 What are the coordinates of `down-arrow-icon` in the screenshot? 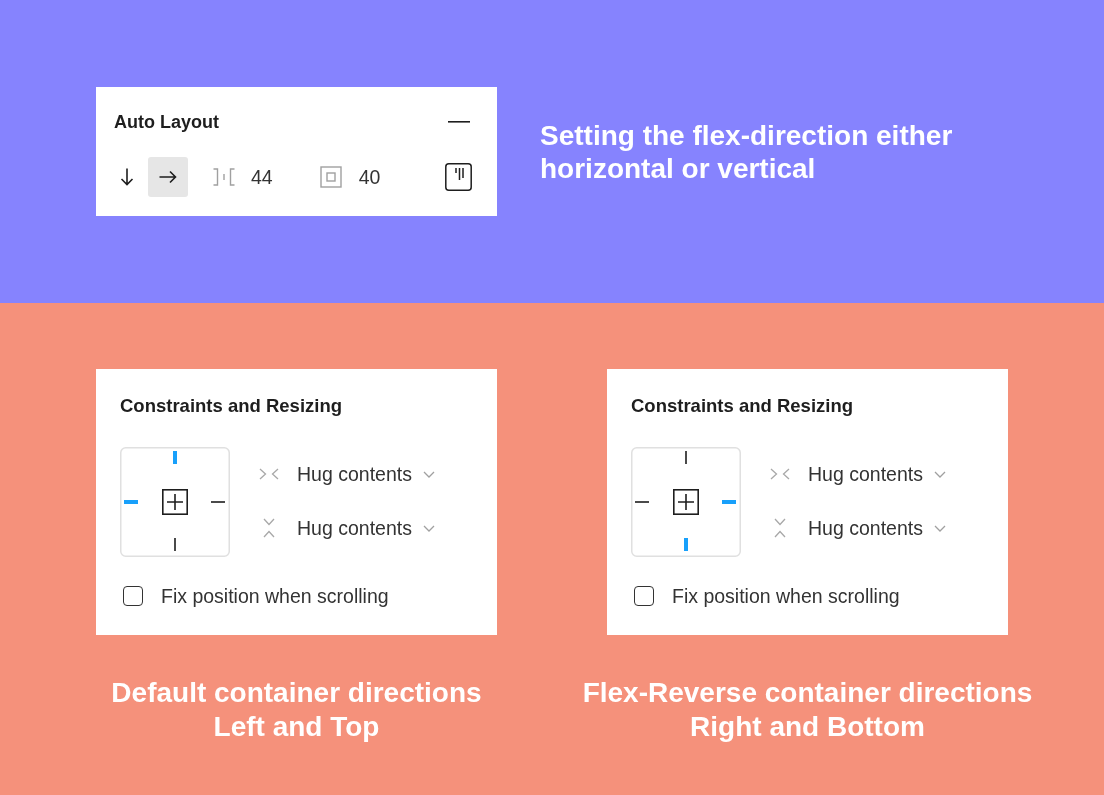 It's located at (127, 177).